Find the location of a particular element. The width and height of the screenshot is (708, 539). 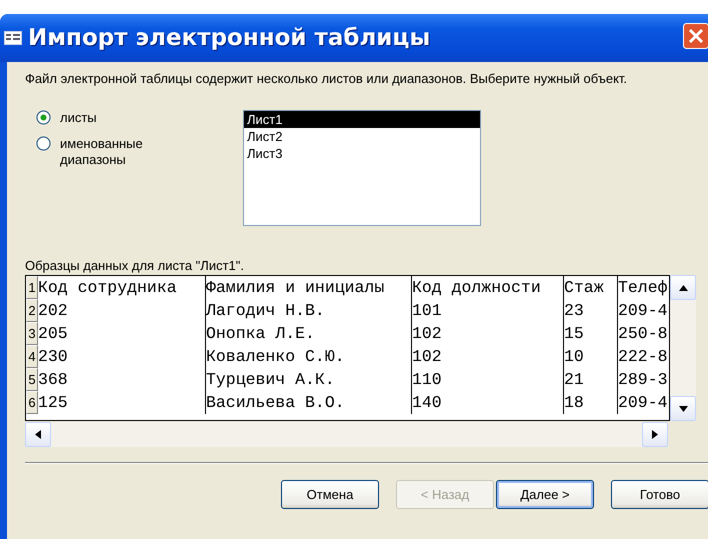

table-cell: 205 is located at coordinates (122, 333).